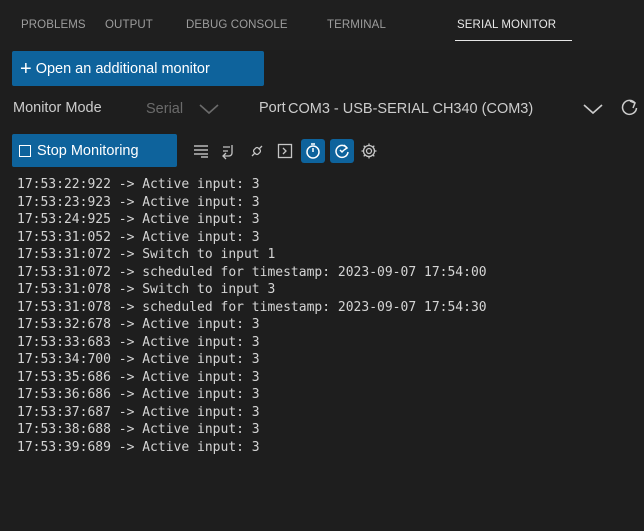 The width and height of the screenshot is (644, 531). Describe the element at coordinates (237, 25) in the screenshot. I see `tab-debug-console: DEBUG CONSOLE` at that location.